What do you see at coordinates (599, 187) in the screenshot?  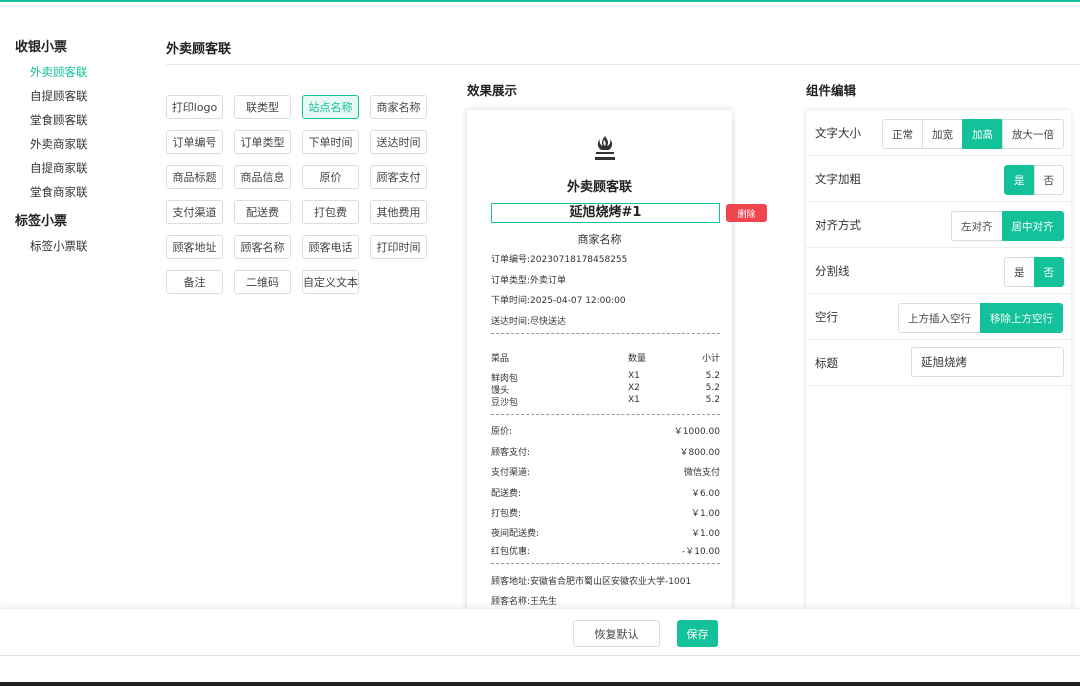 I see `receipt-copy-type: 外卖顾客联` at bounding box center [599, 187].